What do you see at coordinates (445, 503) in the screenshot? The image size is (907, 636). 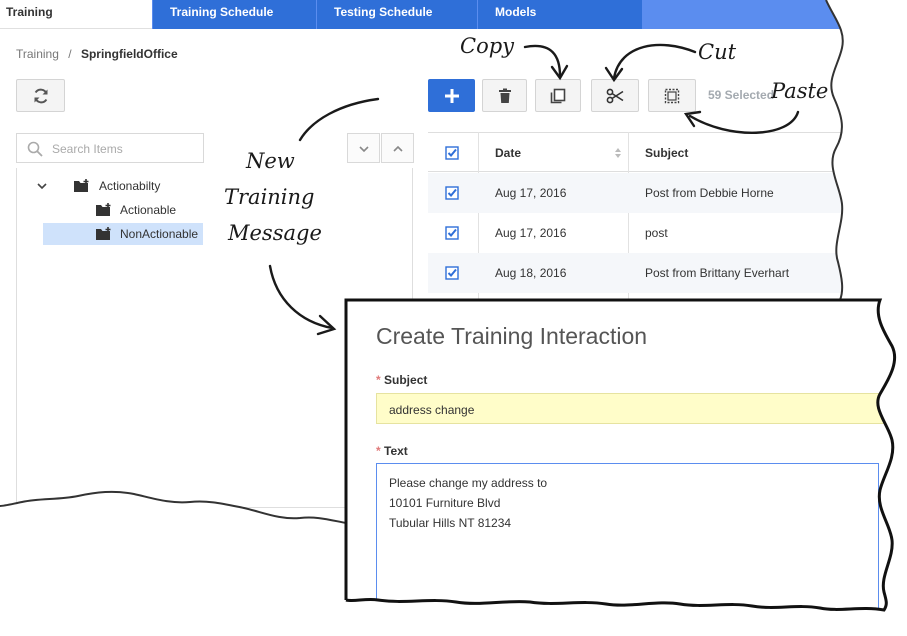 I see `text-line: 10101 Furniture Blvd` at bounding box center [445, 503].